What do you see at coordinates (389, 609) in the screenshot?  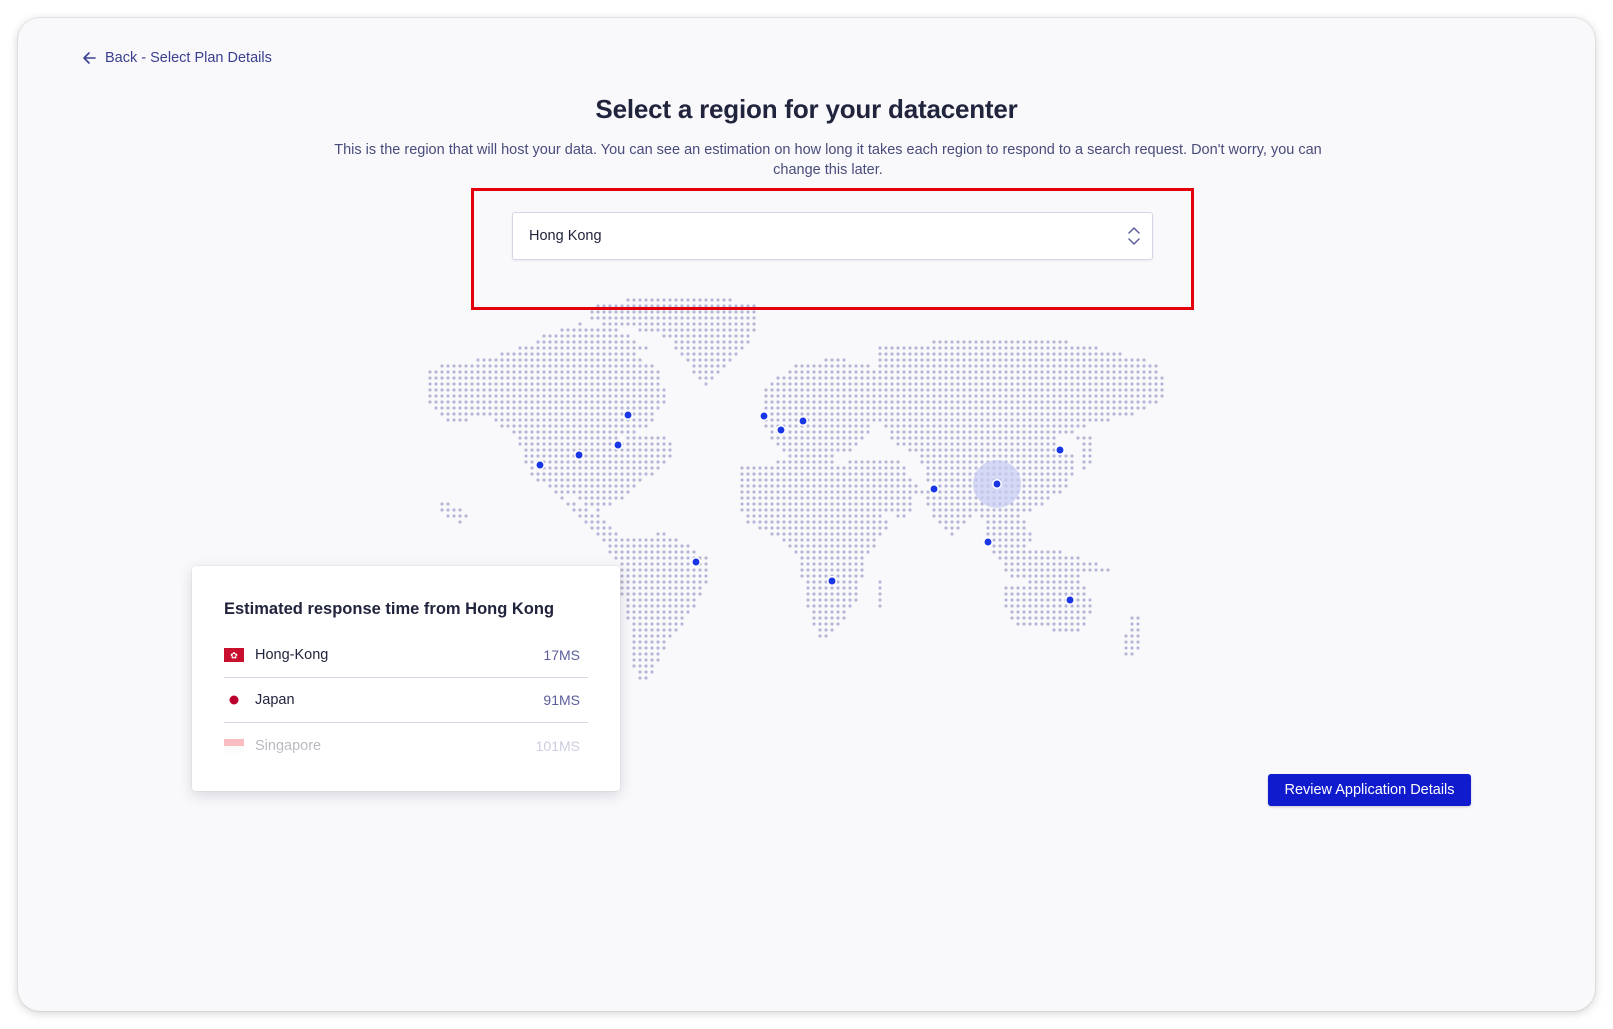 I see `response-card-title: Estimated response time from Hong Kong` at bounding box center [389, 609].